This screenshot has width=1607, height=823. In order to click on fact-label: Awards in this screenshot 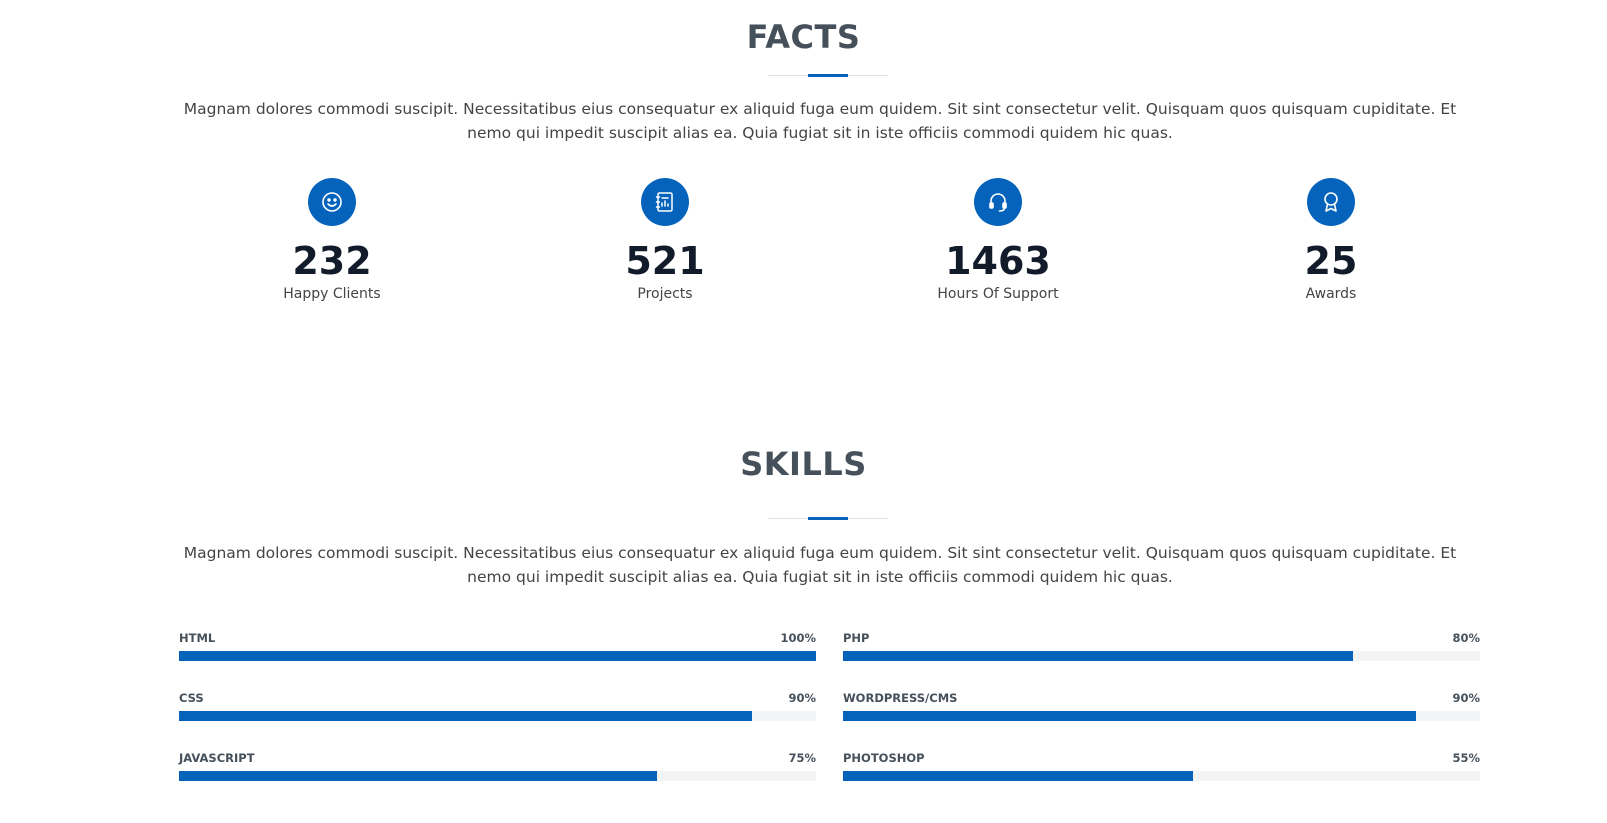, I will do `click(1331, 294)`.